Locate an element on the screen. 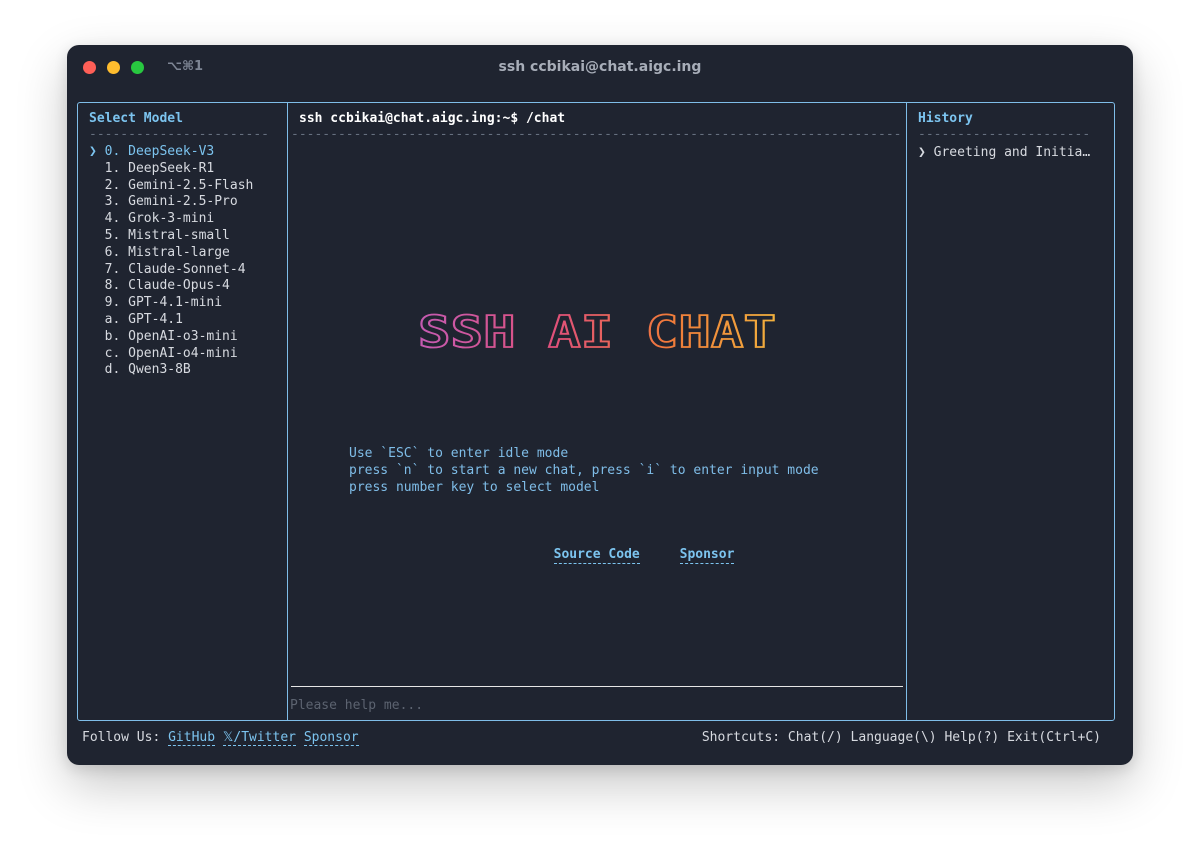 The image size is (1200, 853). model-item-deepseek-v3: ❯ 0. DeepSeek-V3 is located at coordinates (171, 152).